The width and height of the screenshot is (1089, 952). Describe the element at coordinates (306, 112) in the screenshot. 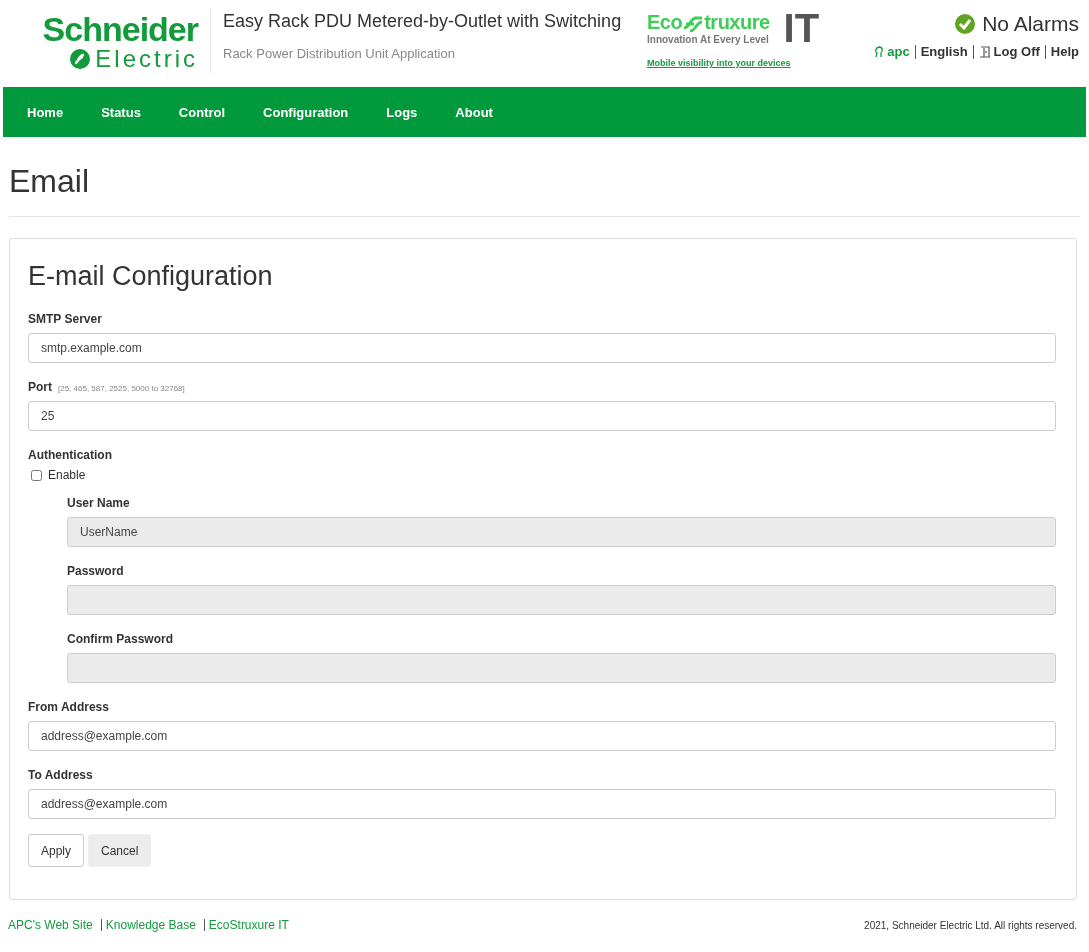

I see `nav-item: Configuration` at that location.